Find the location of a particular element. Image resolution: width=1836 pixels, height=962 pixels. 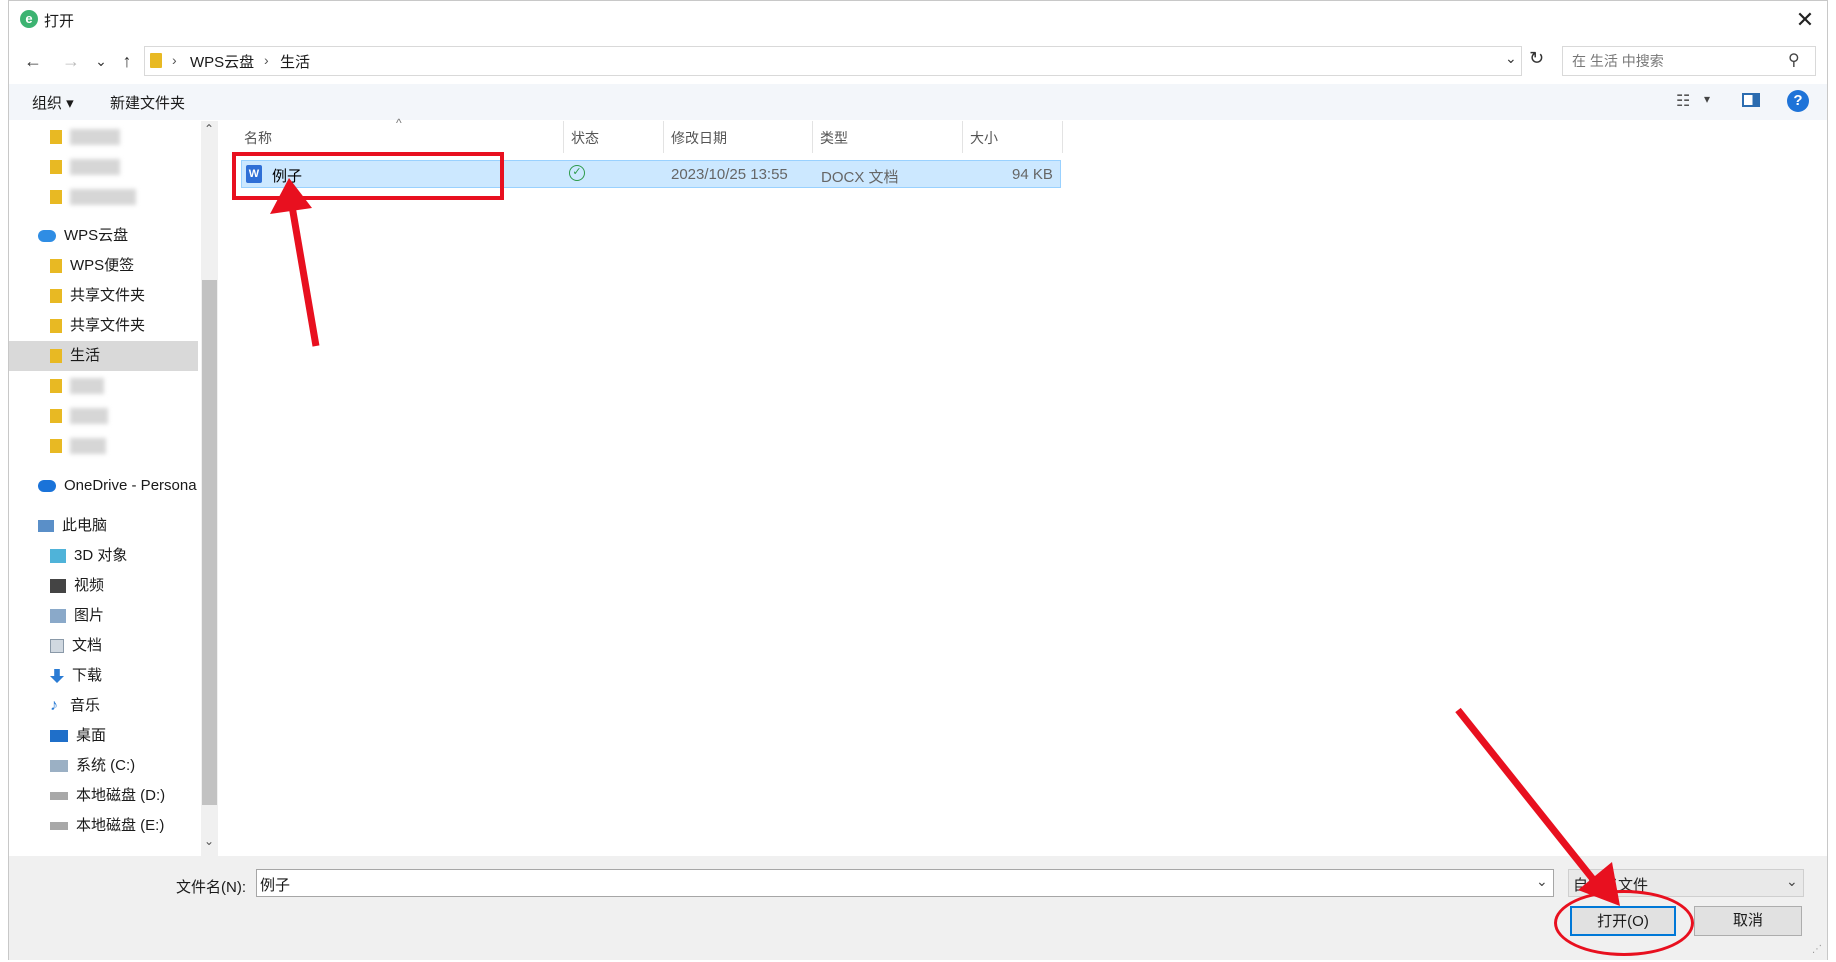

annotation-arrow-down-shaft is located at coordinates (1529, 799).